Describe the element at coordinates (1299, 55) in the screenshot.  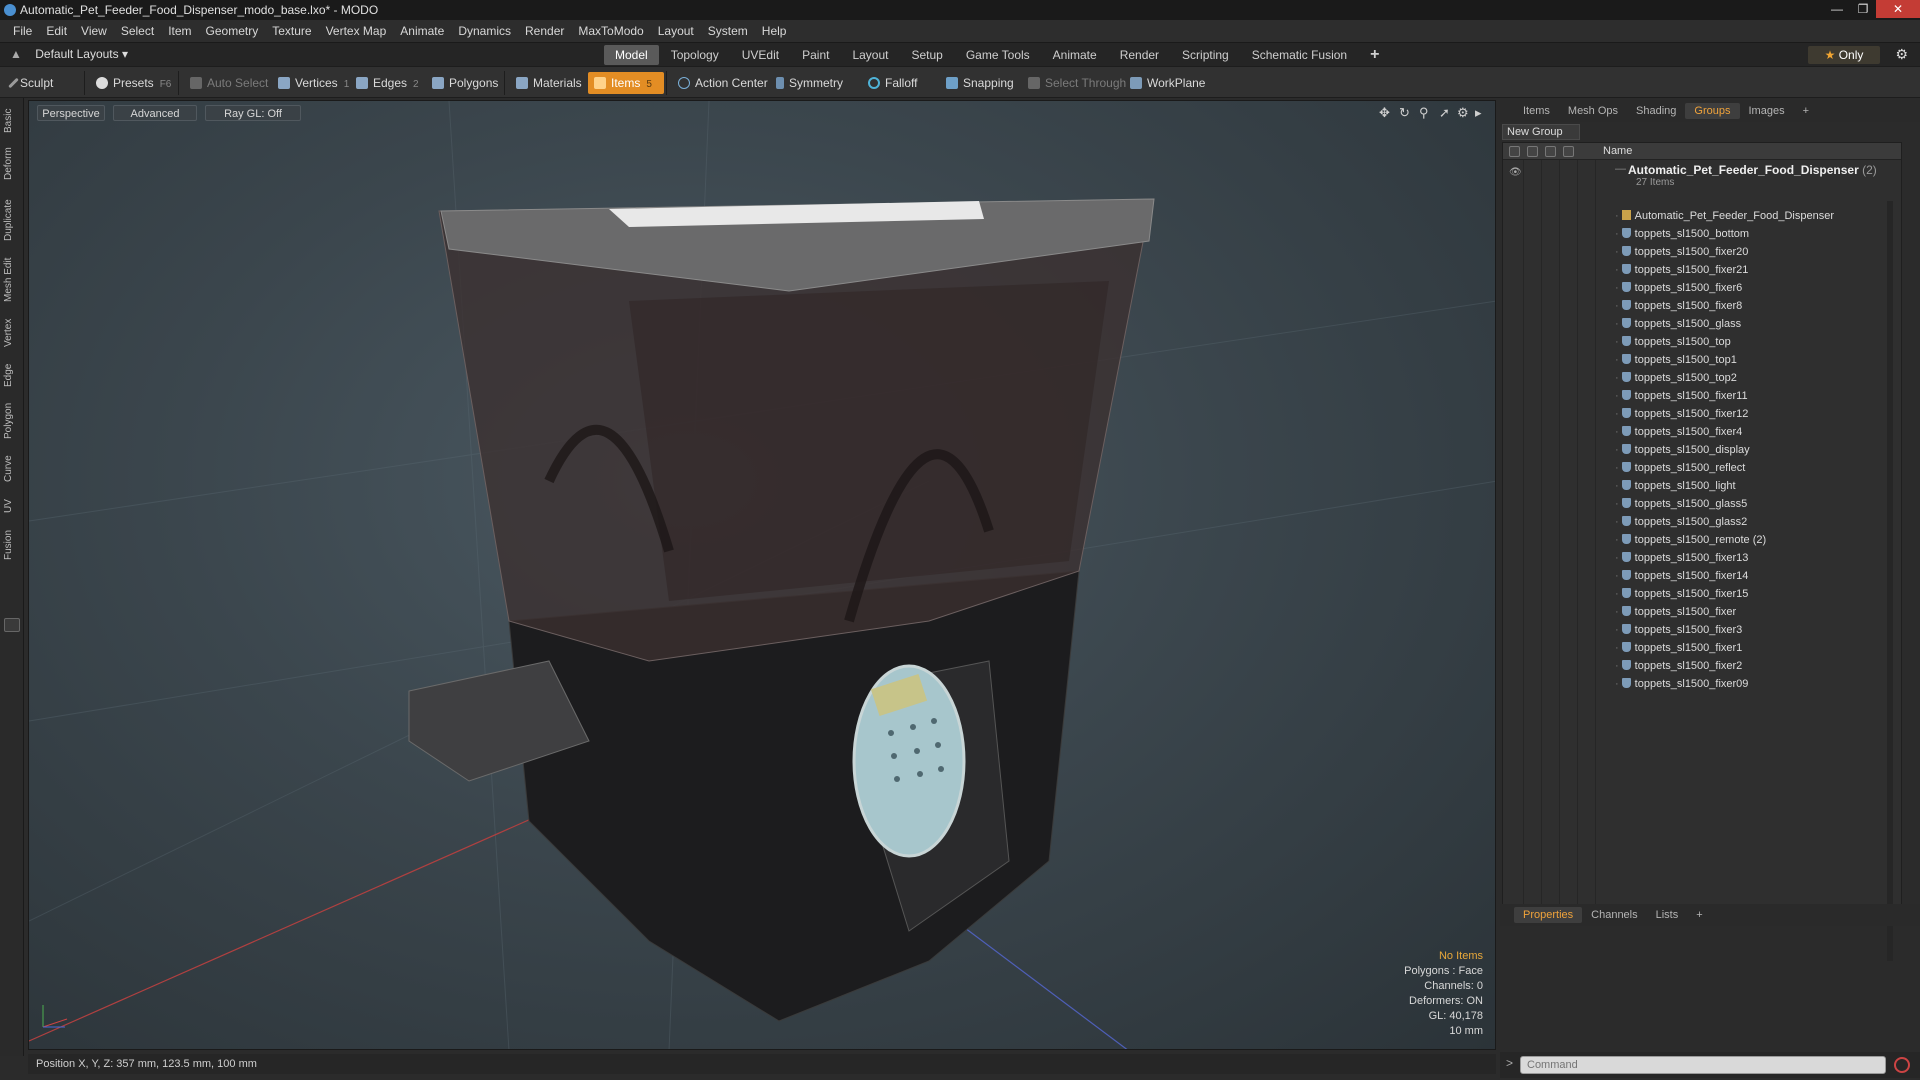
I see `tab-schematic-fusion: Schematic Fusion` at that location.